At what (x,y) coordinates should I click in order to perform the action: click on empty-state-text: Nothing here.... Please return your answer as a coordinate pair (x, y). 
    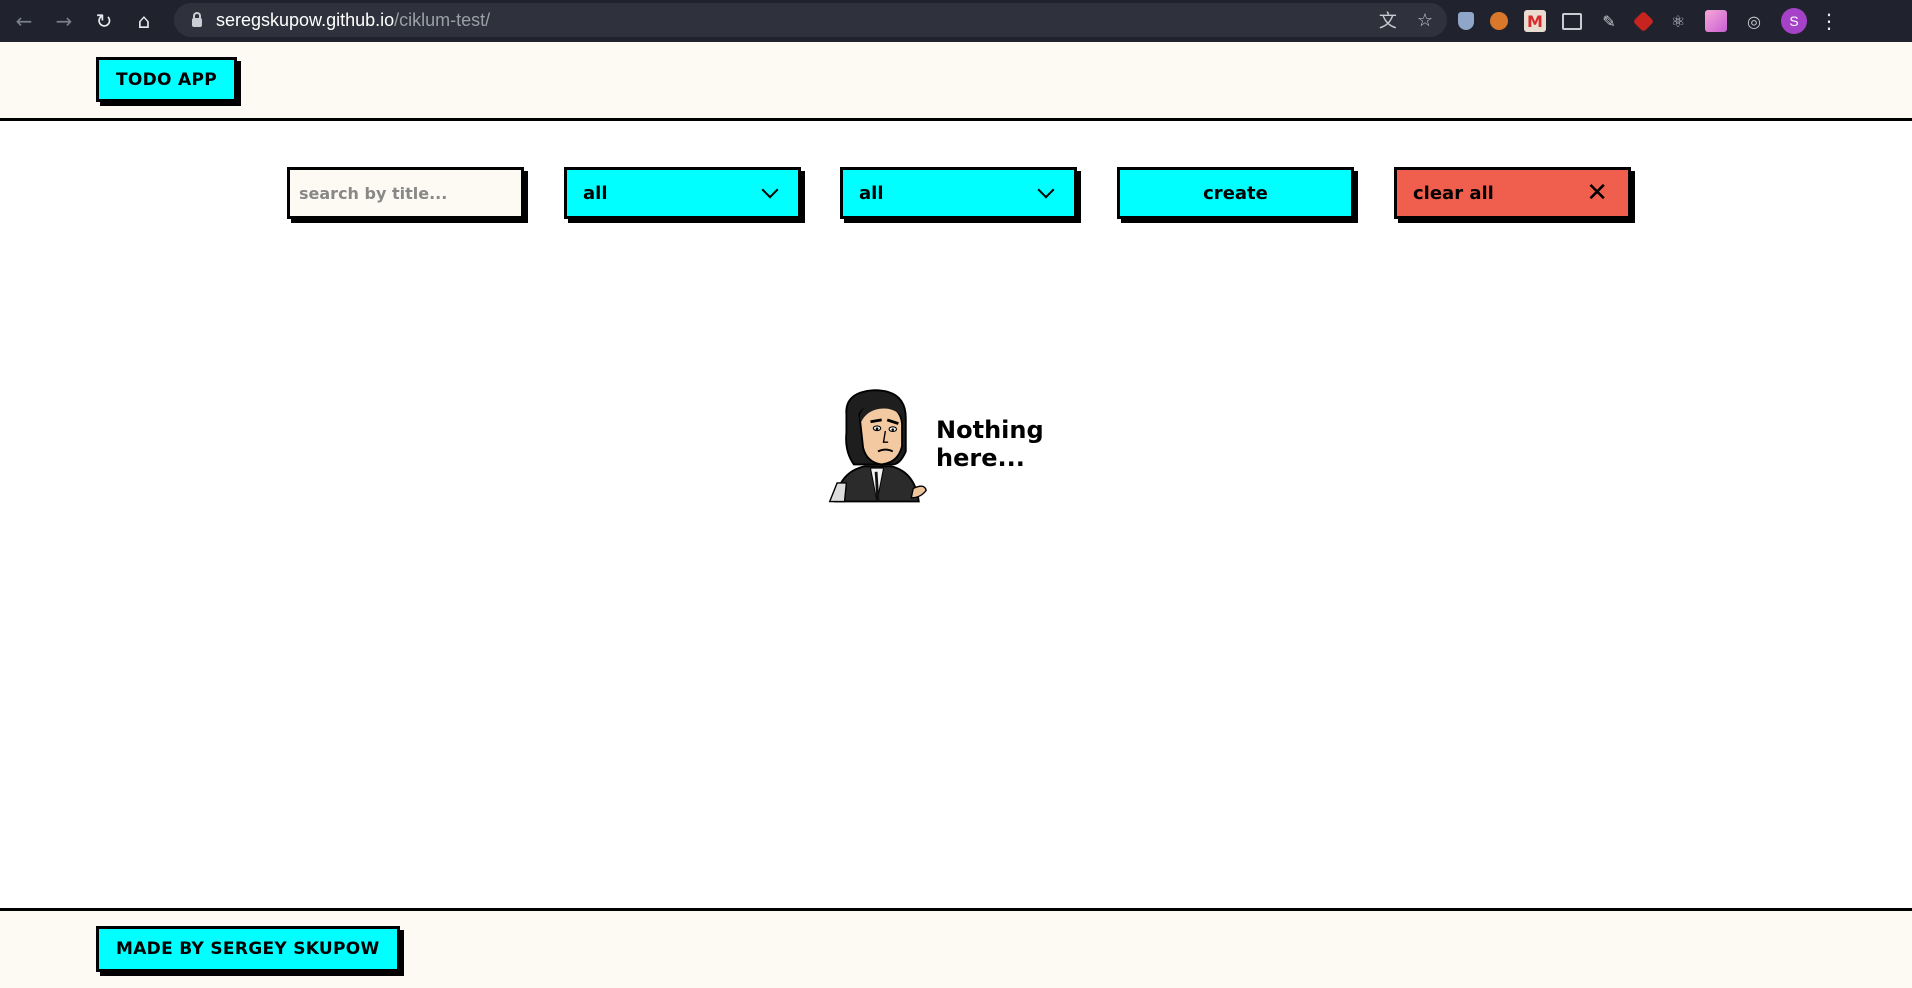
    Looking at the image, I should click on (990, 444).